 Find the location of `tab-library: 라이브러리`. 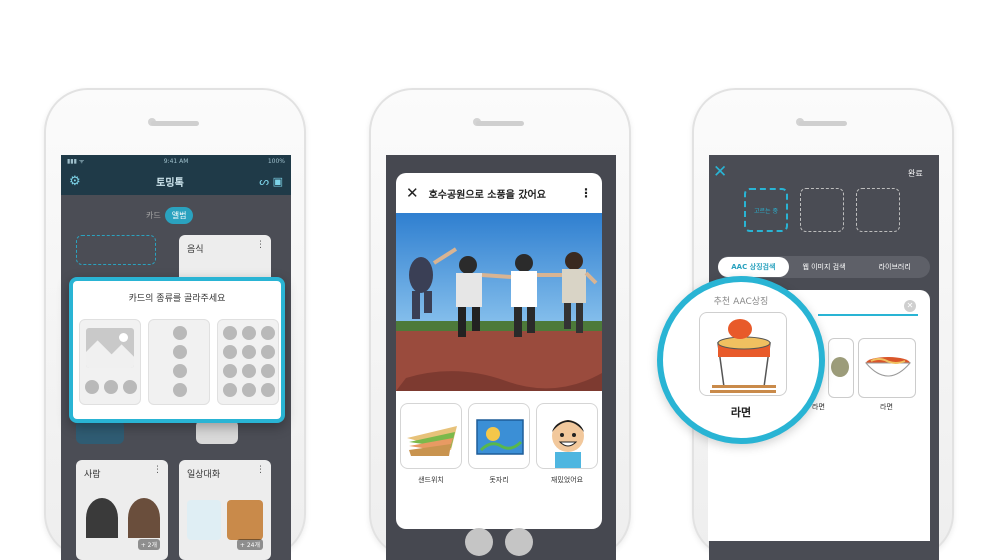

tab-library: 라이브러리 is located at coordinates (894, 267).